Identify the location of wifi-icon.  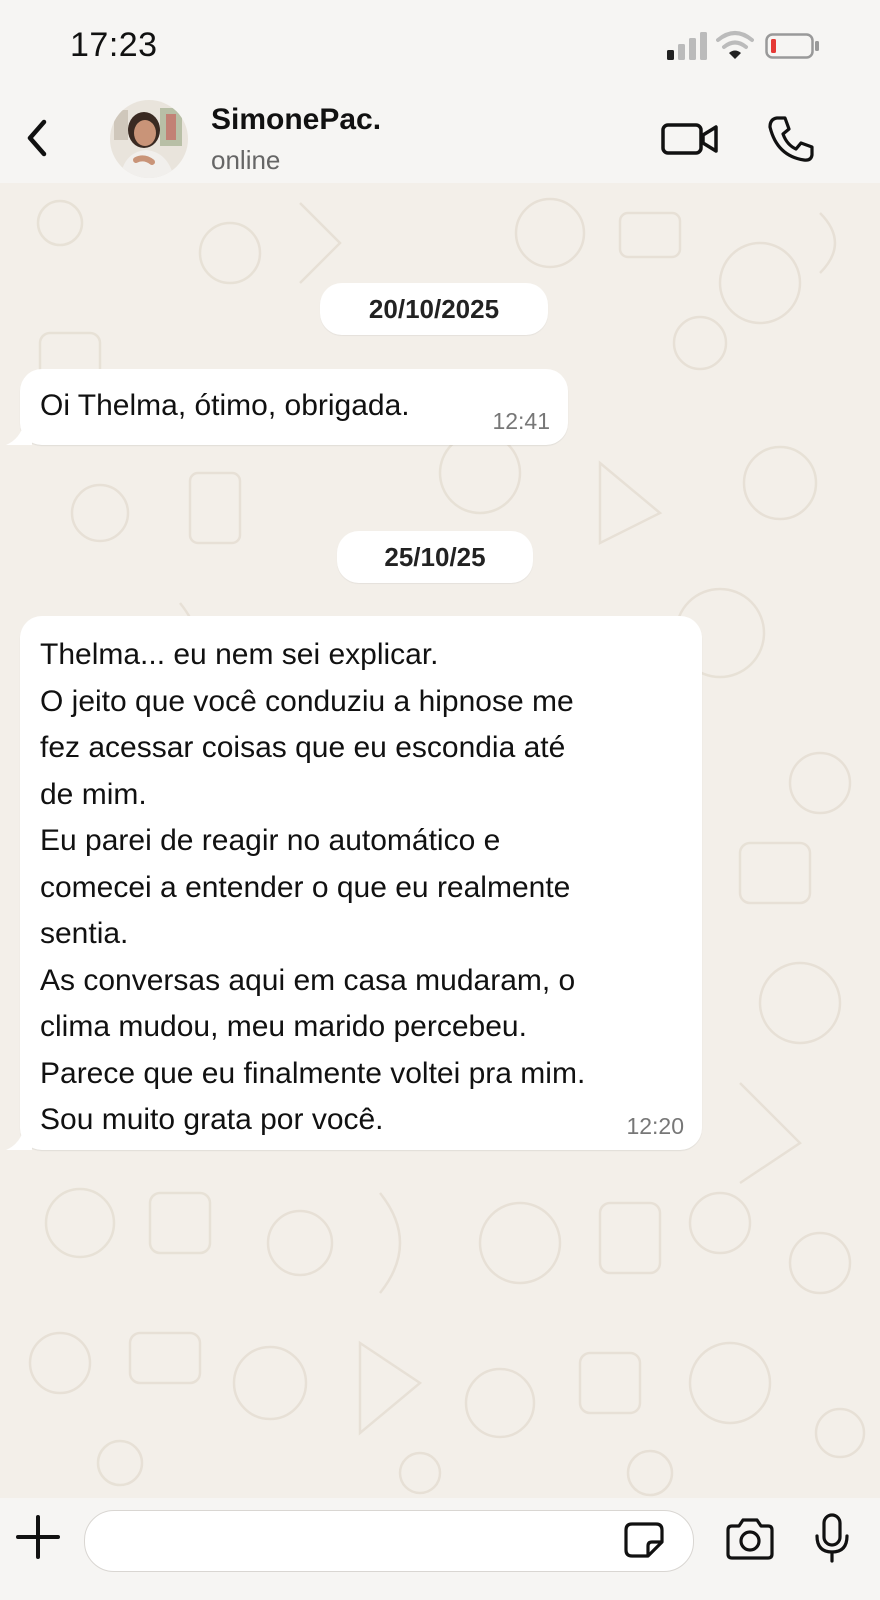
(735, 45).